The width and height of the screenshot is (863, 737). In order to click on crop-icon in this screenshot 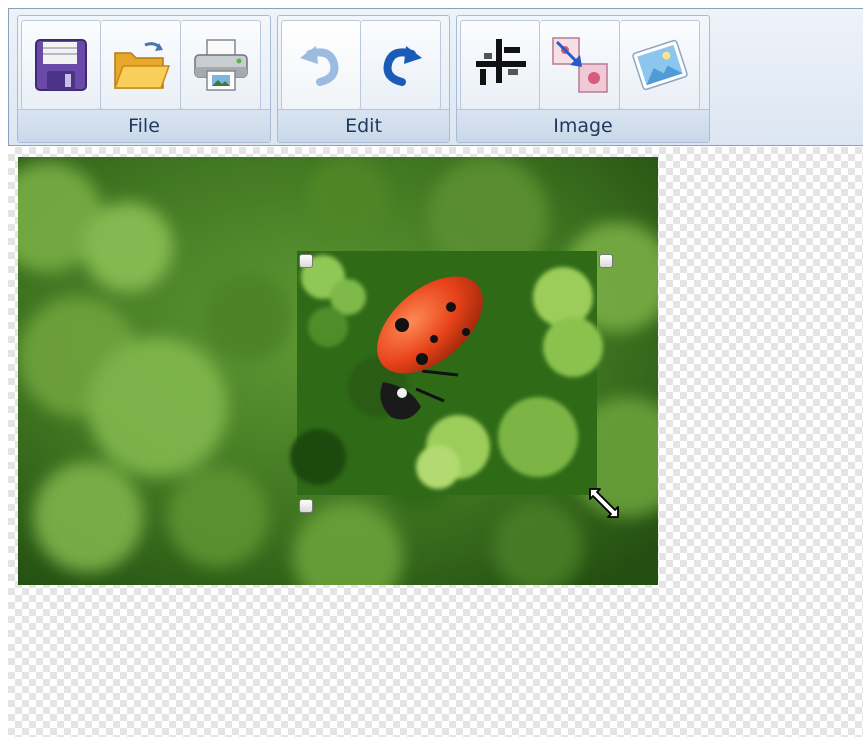, I will do `click(501, 62)`.